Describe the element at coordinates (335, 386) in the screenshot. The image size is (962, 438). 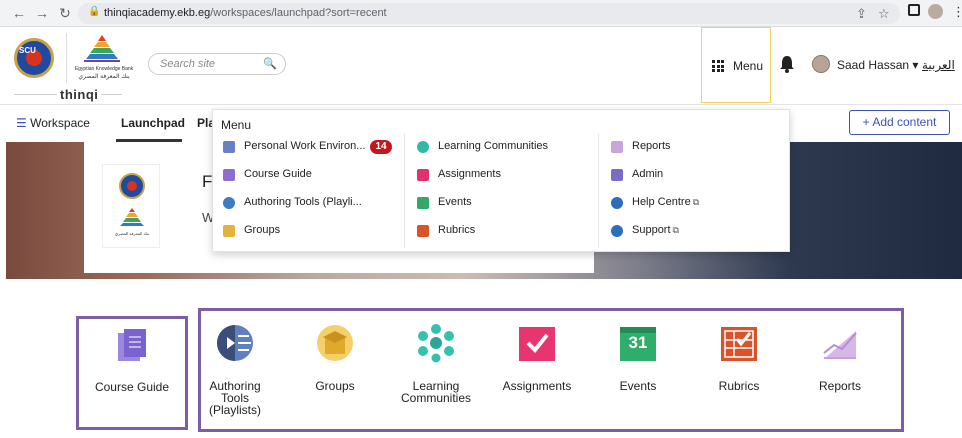
I see `tile-label: Groups` at that location.